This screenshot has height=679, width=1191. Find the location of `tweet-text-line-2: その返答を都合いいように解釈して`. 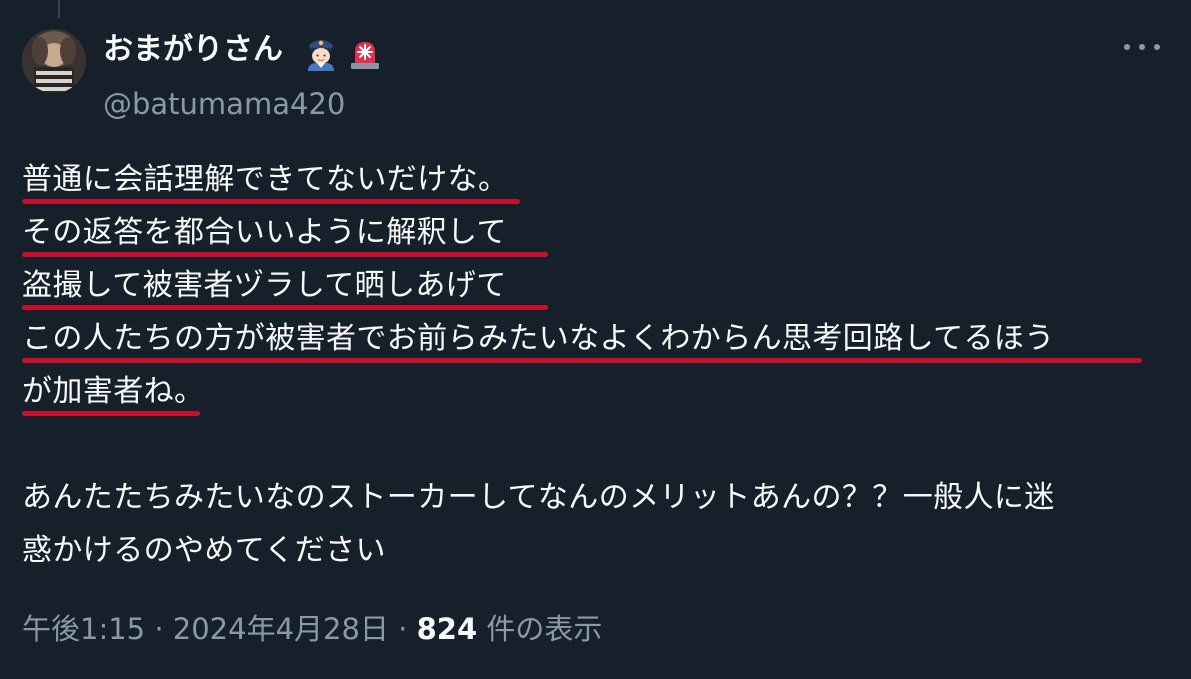

tweet-text-line-2: その返答を都合いいように解釈して is located at coordinates (264, 232).